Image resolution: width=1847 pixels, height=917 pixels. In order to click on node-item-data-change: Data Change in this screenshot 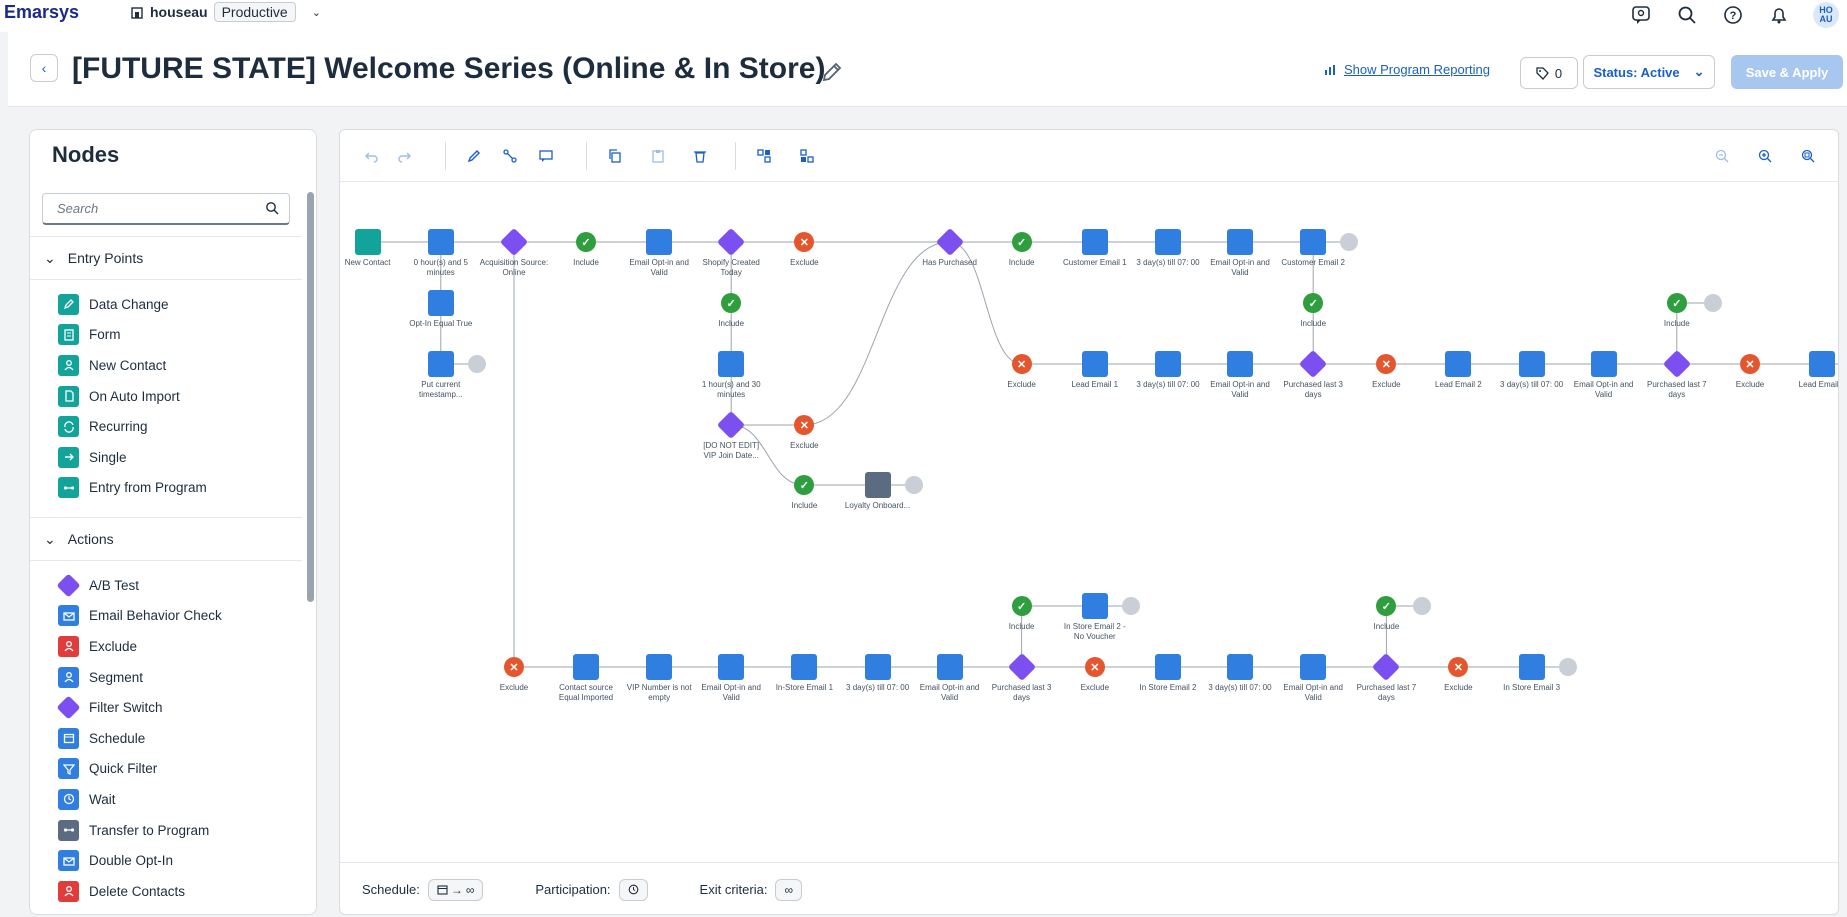, I will do `click(166, 304)`.